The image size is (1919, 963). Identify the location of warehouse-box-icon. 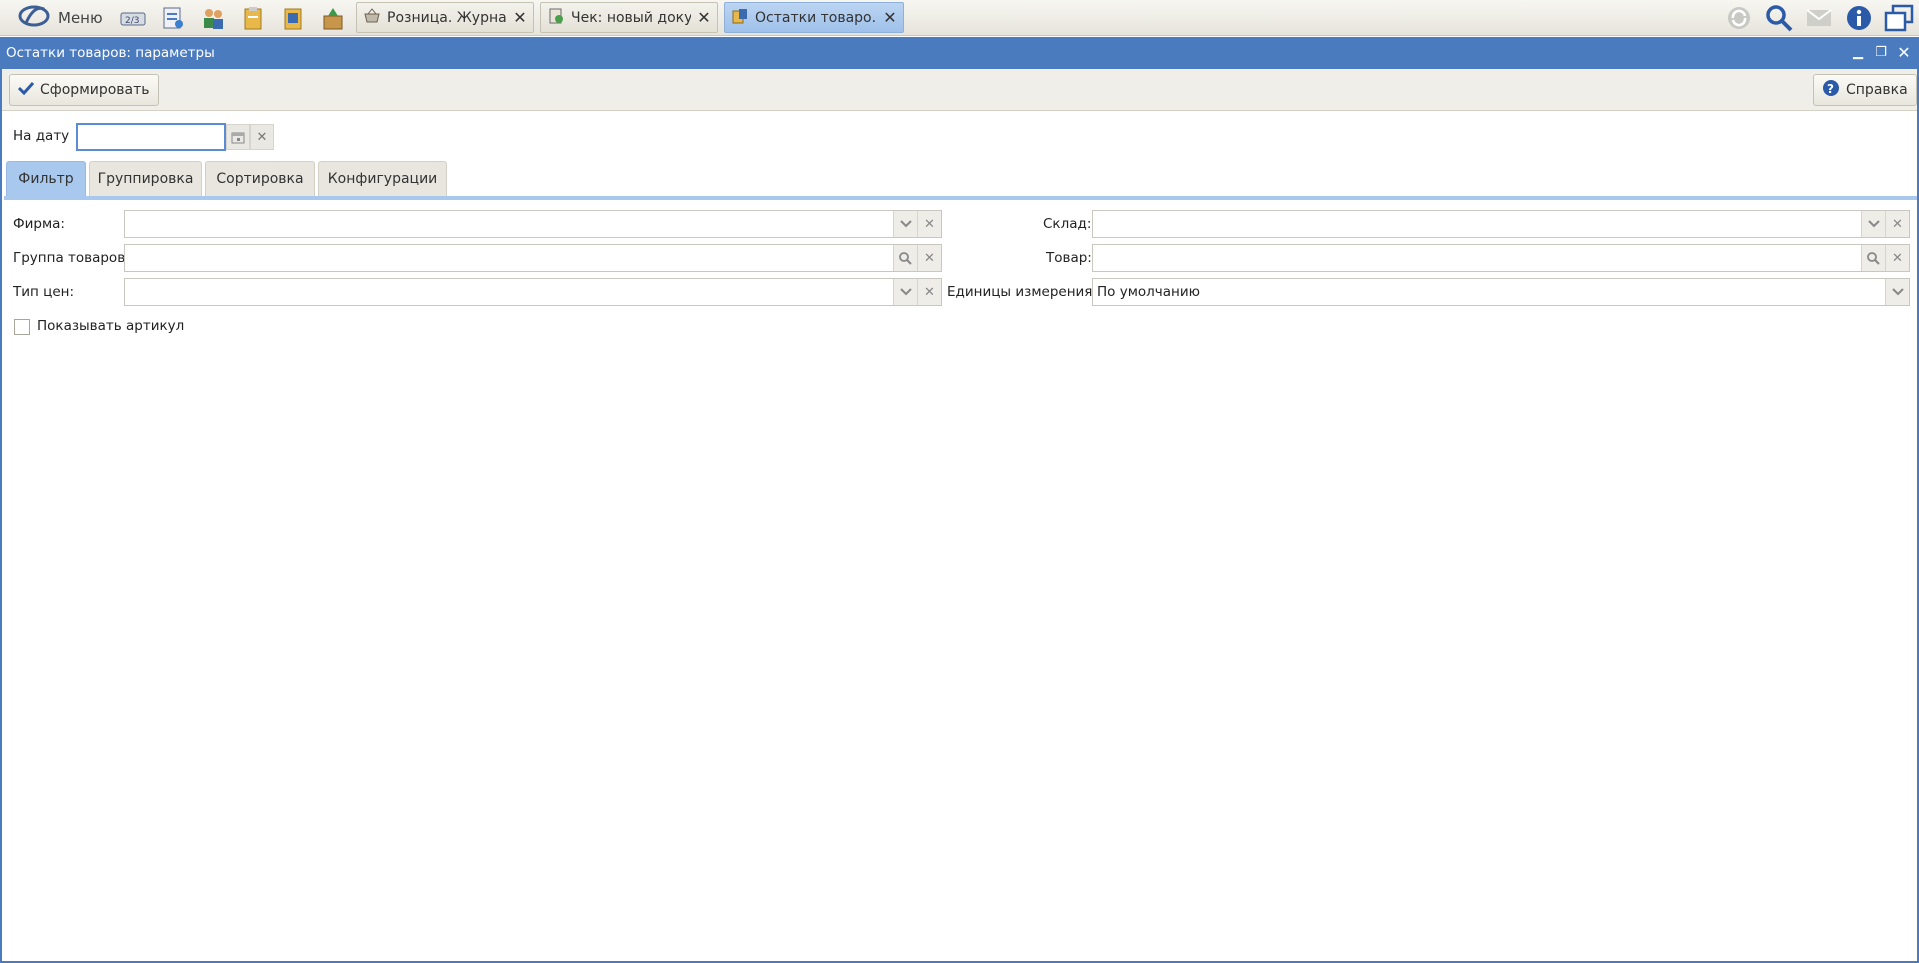
(333, 18).